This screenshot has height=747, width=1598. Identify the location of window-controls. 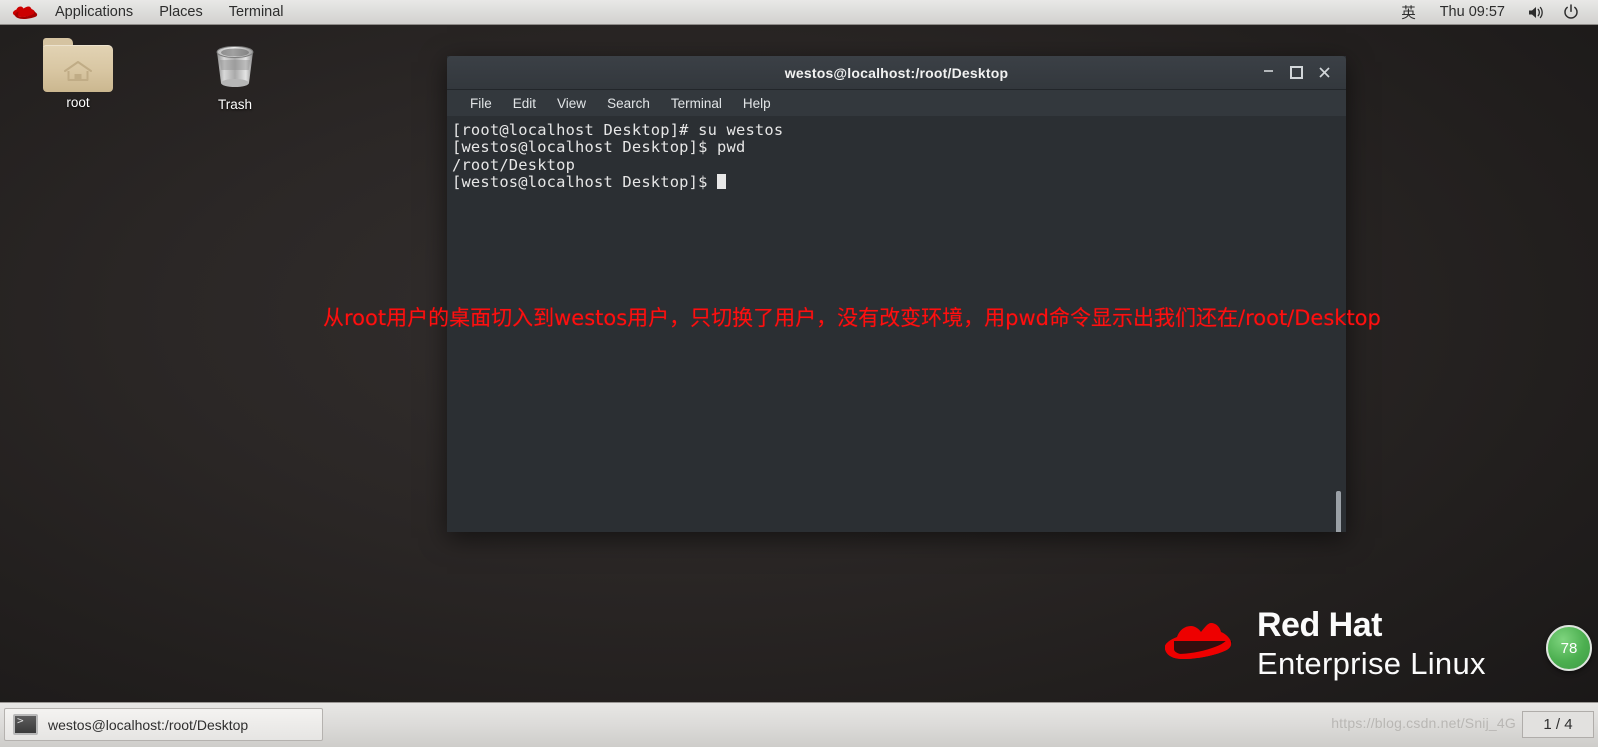
(1300, 73).